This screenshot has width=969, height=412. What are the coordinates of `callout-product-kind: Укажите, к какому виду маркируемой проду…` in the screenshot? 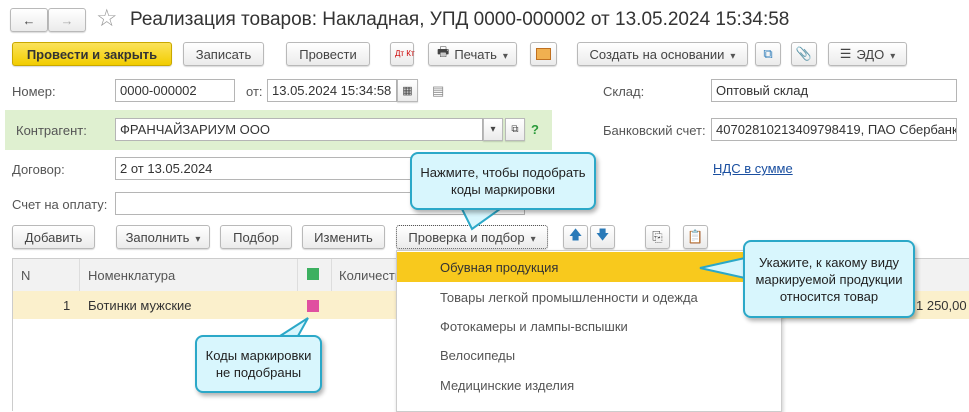 It's located at (829, 279).